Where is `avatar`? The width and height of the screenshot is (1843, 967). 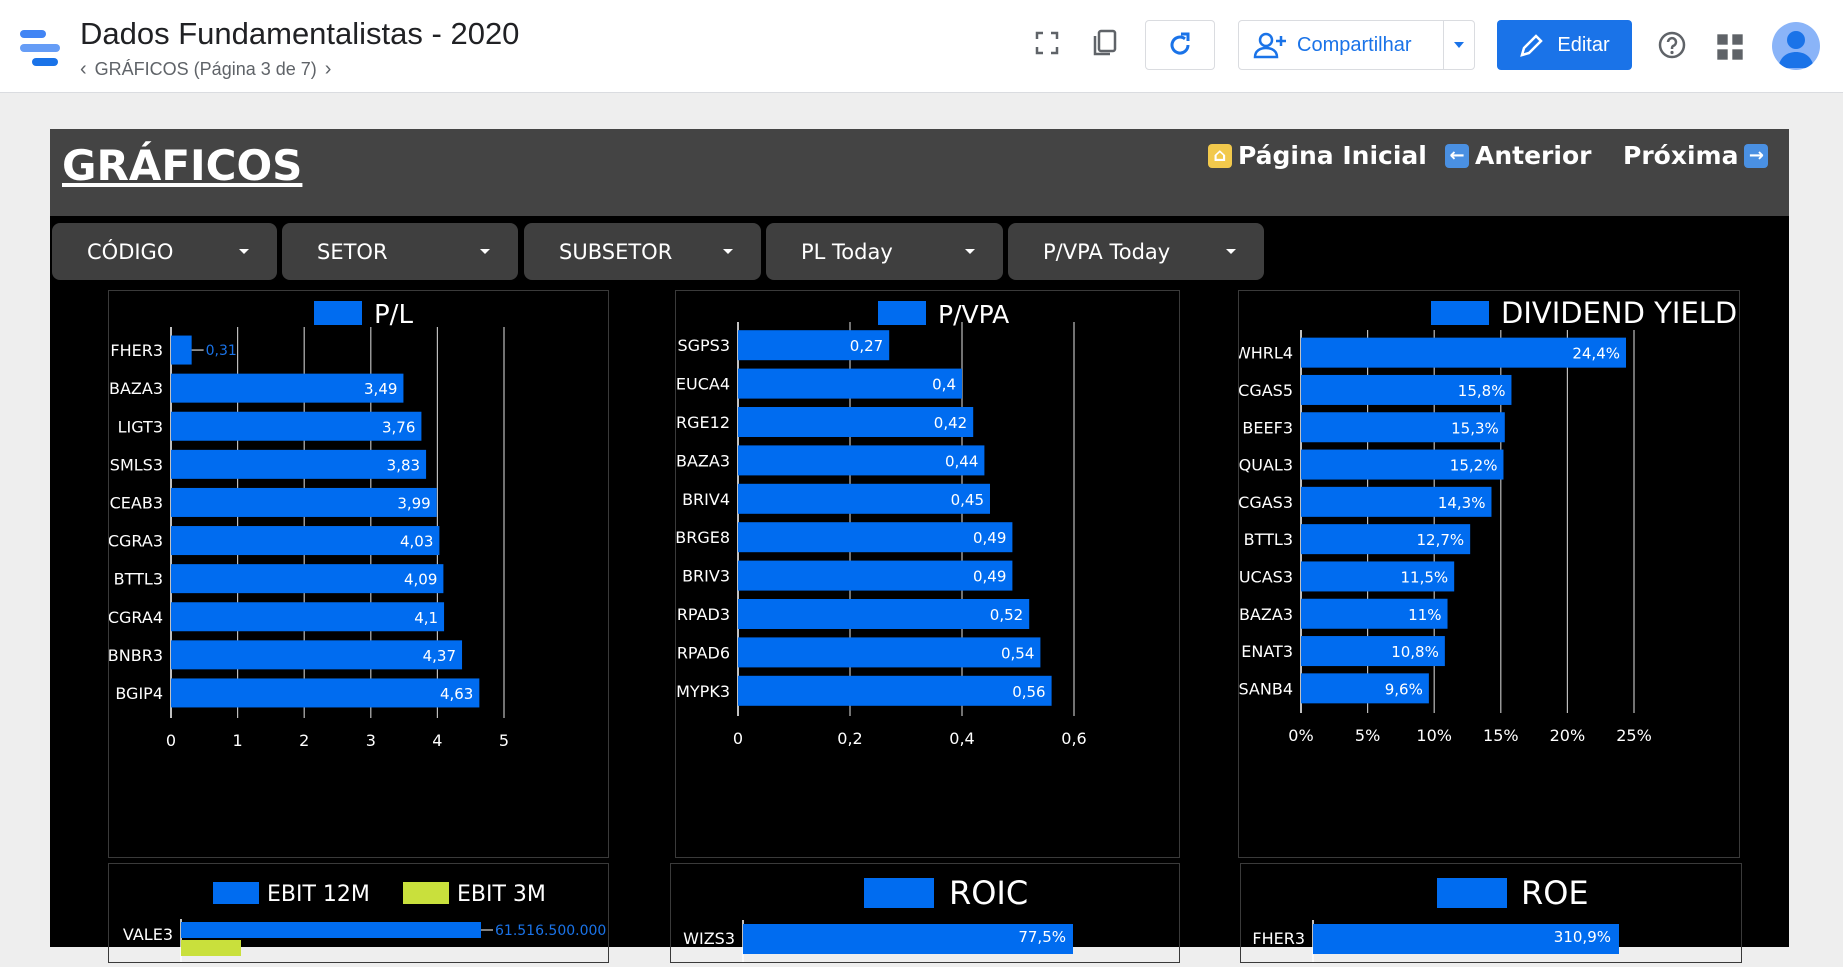
avatar is located at coordinates (1796, 46).